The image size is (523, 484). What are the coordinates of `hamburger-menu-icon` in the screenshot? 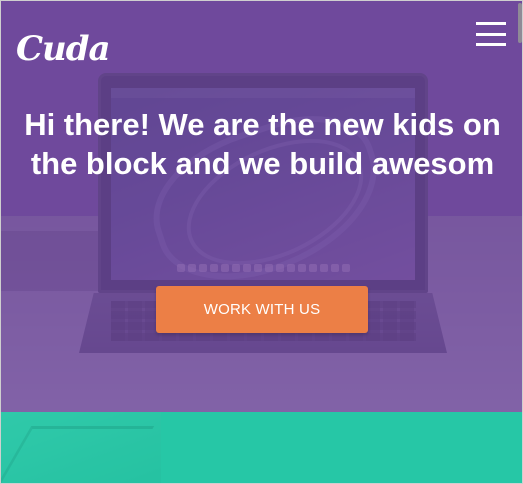 It's located at (491, 34).